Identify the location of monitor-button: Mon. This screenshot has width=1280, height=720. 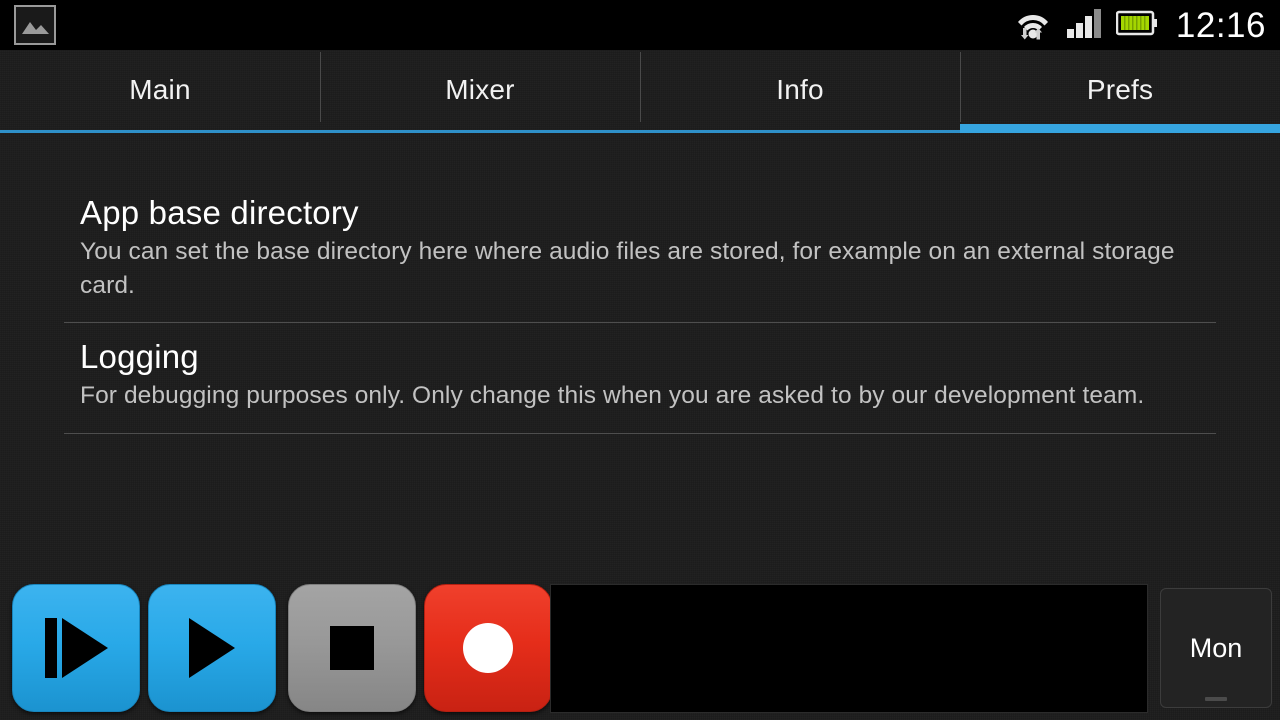
(1216, 648).